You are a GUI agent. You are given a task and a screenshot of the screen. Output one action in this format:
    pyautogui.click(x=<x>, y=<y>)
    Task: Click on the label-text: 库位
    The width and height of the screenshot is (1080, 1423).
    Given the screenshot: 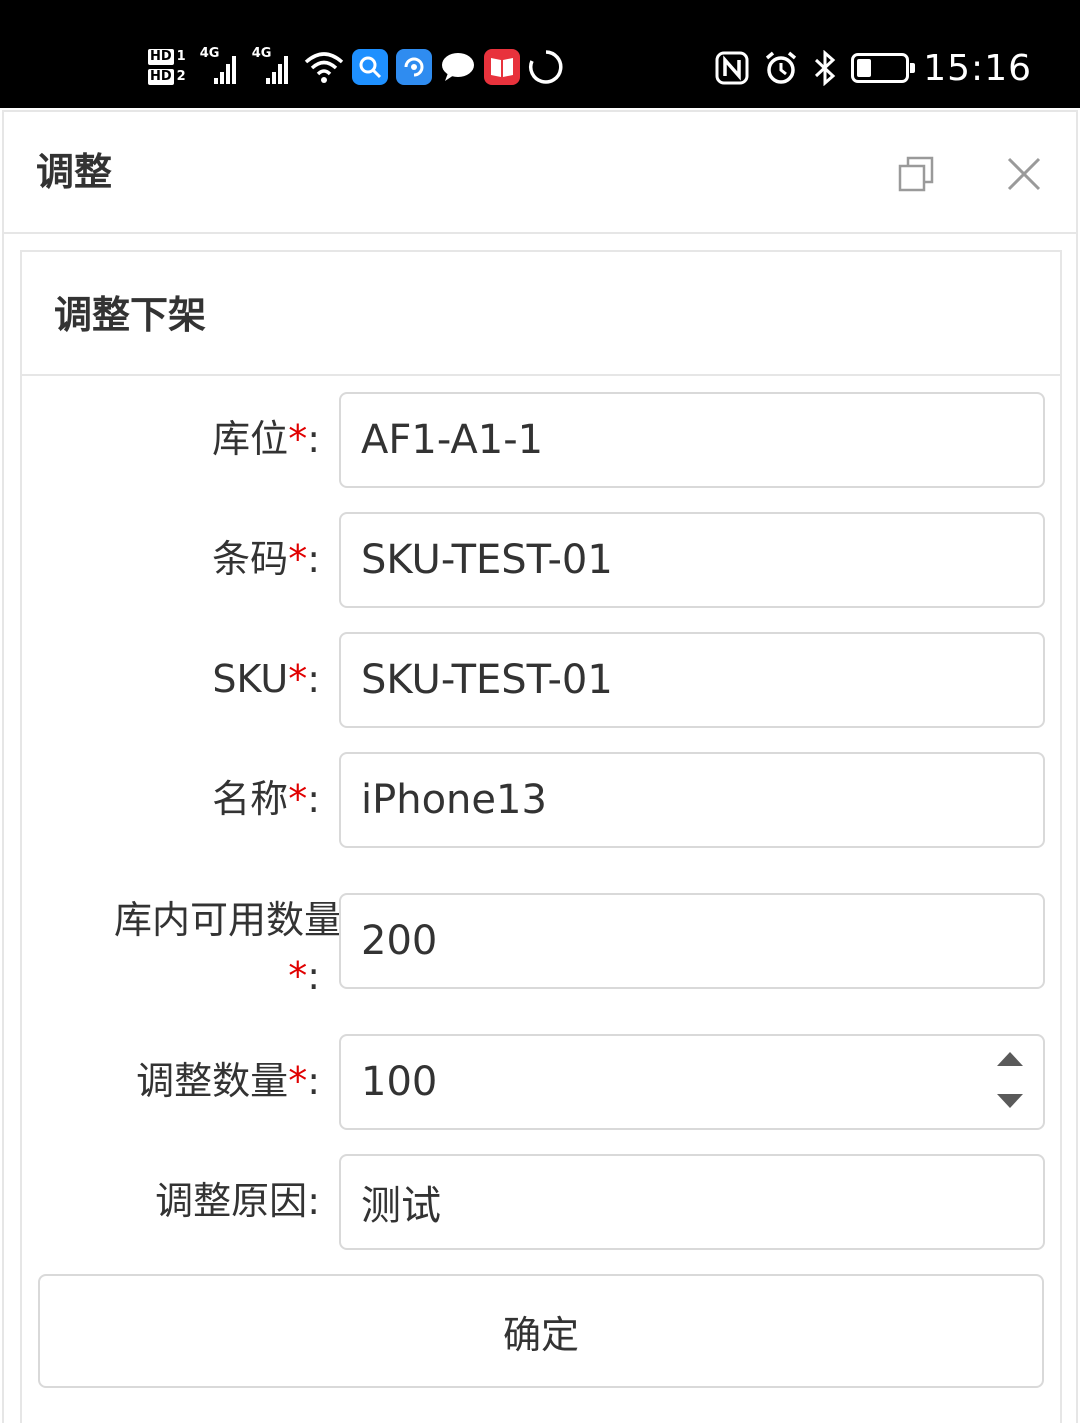 What is the action you would take?
    pyautogui.click(x=250, y=439)
    